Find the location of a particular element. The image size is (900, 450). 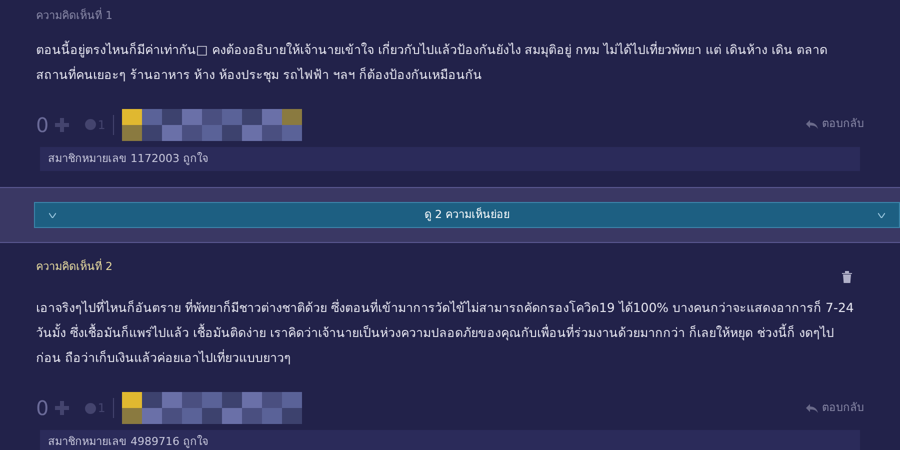

likes-bar: สมาชิกหมายเลข 1172003 ถูกใจ is located at coordinates (450, 158).